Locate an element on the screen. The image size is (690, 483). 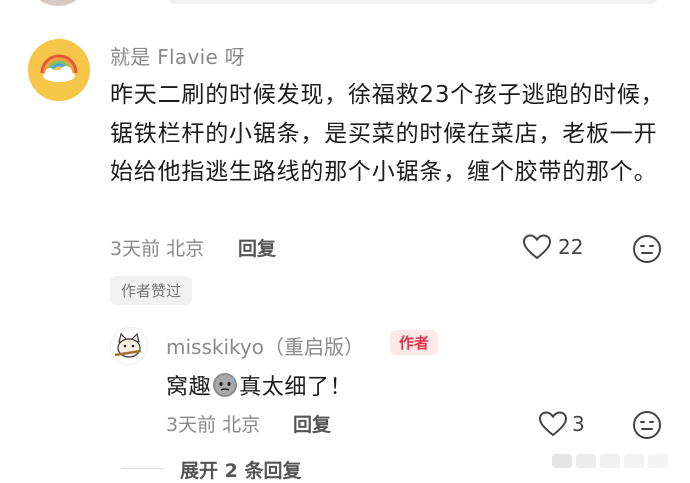
author-liked-badge: 作者赞过 is located at coordinates (151, 290).